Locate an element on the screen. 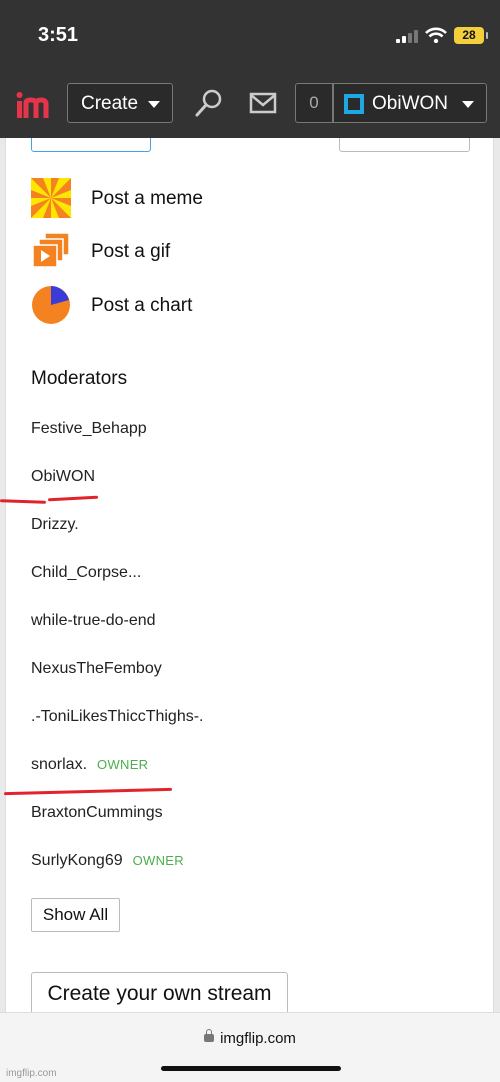 The image size is (500, 1082). home-indicator is located at coordinates (251, 1068).